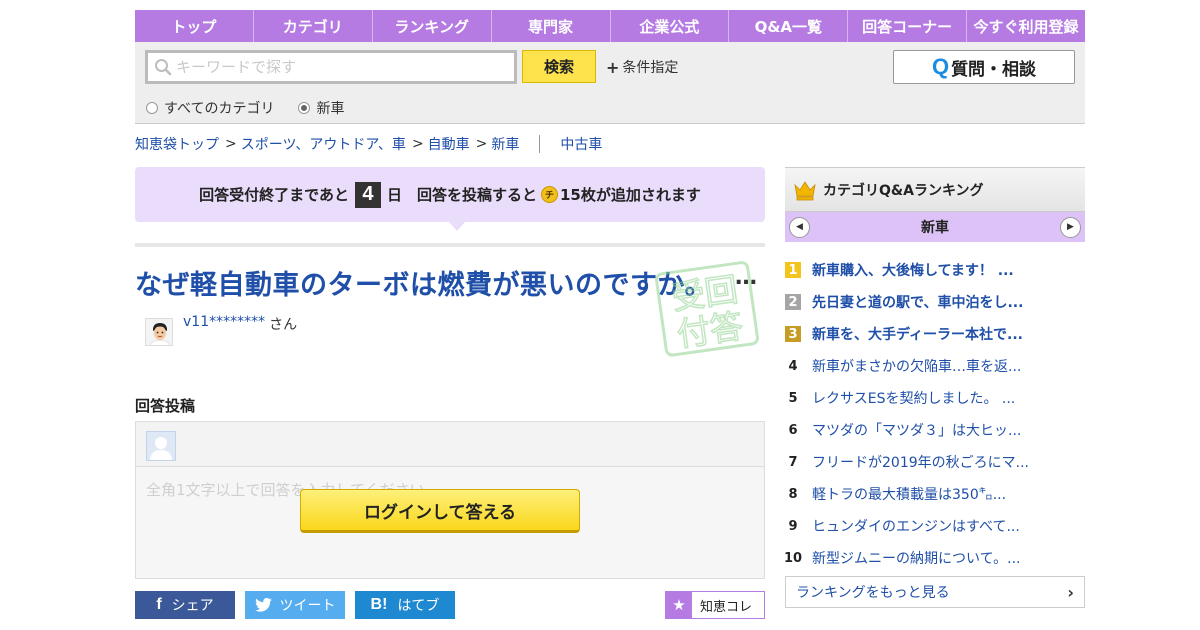 The width and height of the screenshot is (1200, 630). What do you see at coordinates (418, 606) in the screenshot?
I see `hatena-label: はてブ` at bounding box center [418, 606].